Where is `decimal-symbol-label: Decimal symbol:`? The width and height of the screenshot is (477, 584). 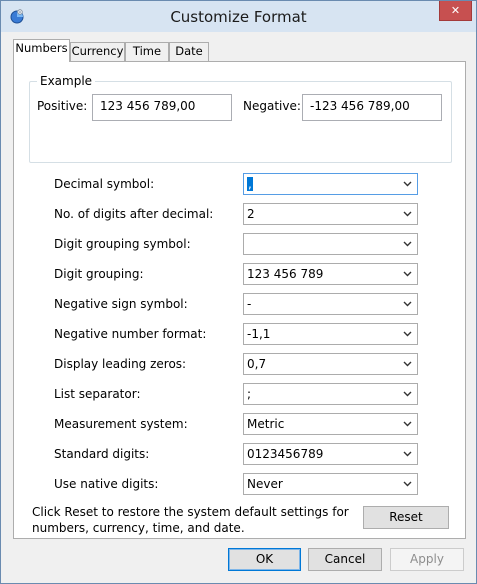
decimal-symbol-label: Decimal symbol: is located at coordinates (104, 184).